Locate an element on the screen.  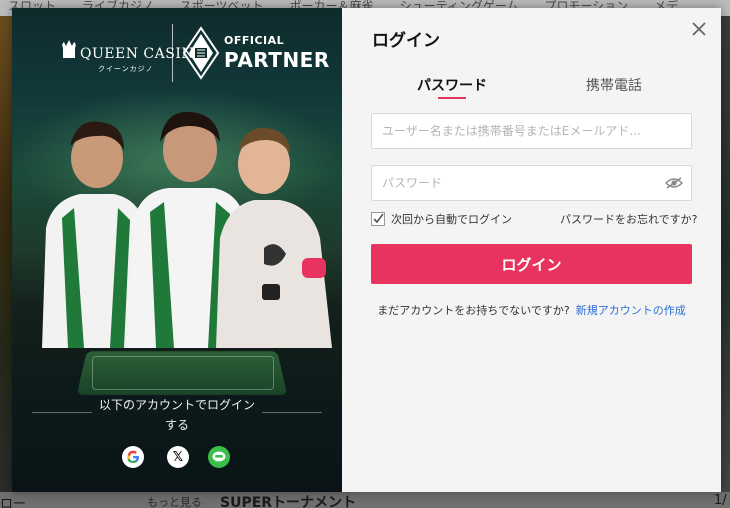
bg-more-link: もっと見る is located at coordinates (174, 502).